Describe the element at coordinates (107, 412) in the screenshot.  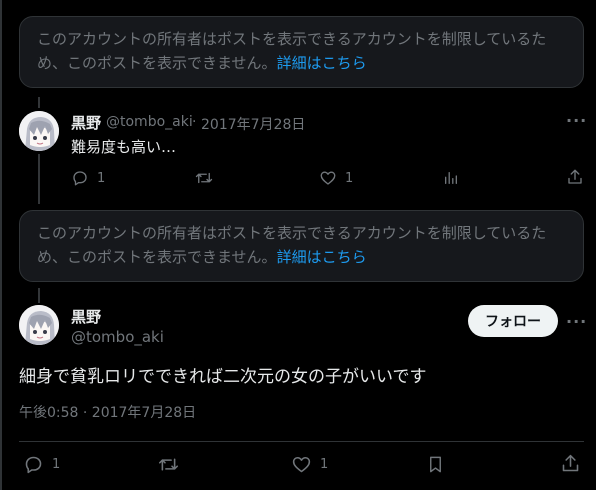
I see `post-timestamp: 午後0:58 · 2017年7月28日` at that location.